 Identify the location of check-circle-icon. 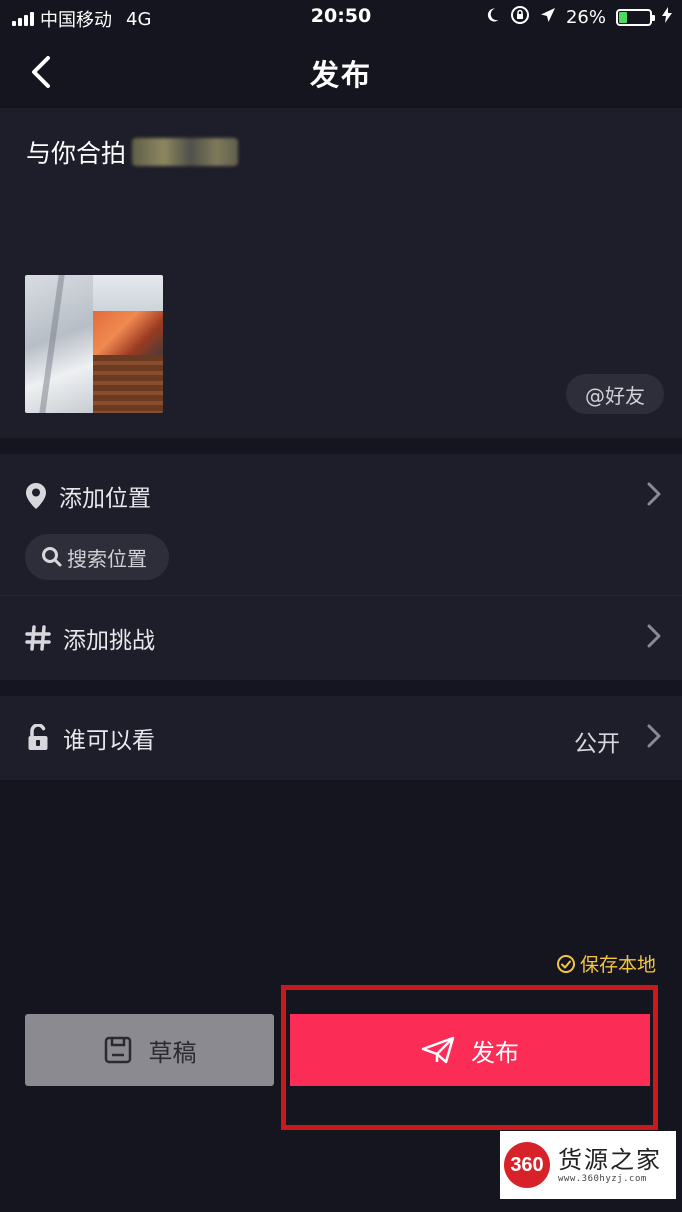
(566, 964).